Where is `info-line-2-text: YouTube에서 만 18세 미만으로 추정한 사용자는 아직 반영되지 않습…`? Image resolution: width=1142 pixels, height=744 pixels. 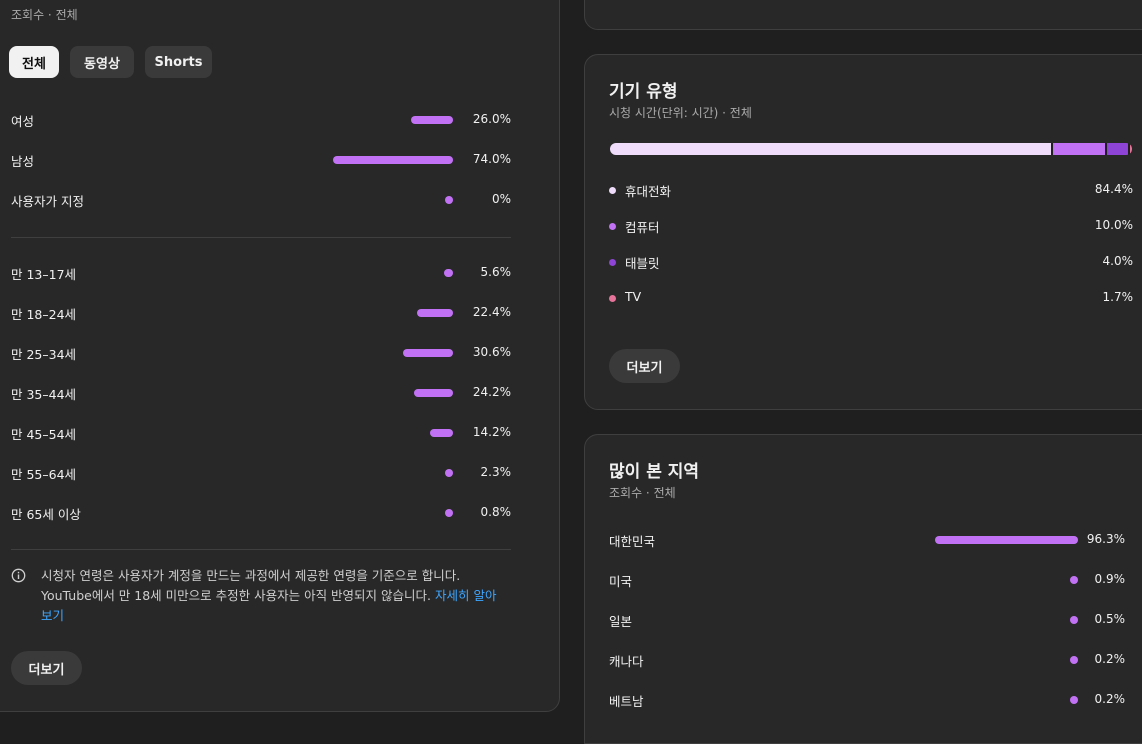
info-line-2-text: YouTube에서 만 18세 미만으로 추정한 사용자는 아직 반영되지 않습… is located at coordinates (236, 595).